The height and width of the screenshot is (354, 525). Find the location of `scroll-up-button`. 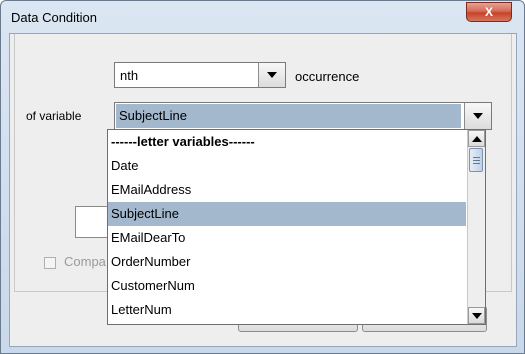

scroll-up-button is located at coordinates (476, 138).